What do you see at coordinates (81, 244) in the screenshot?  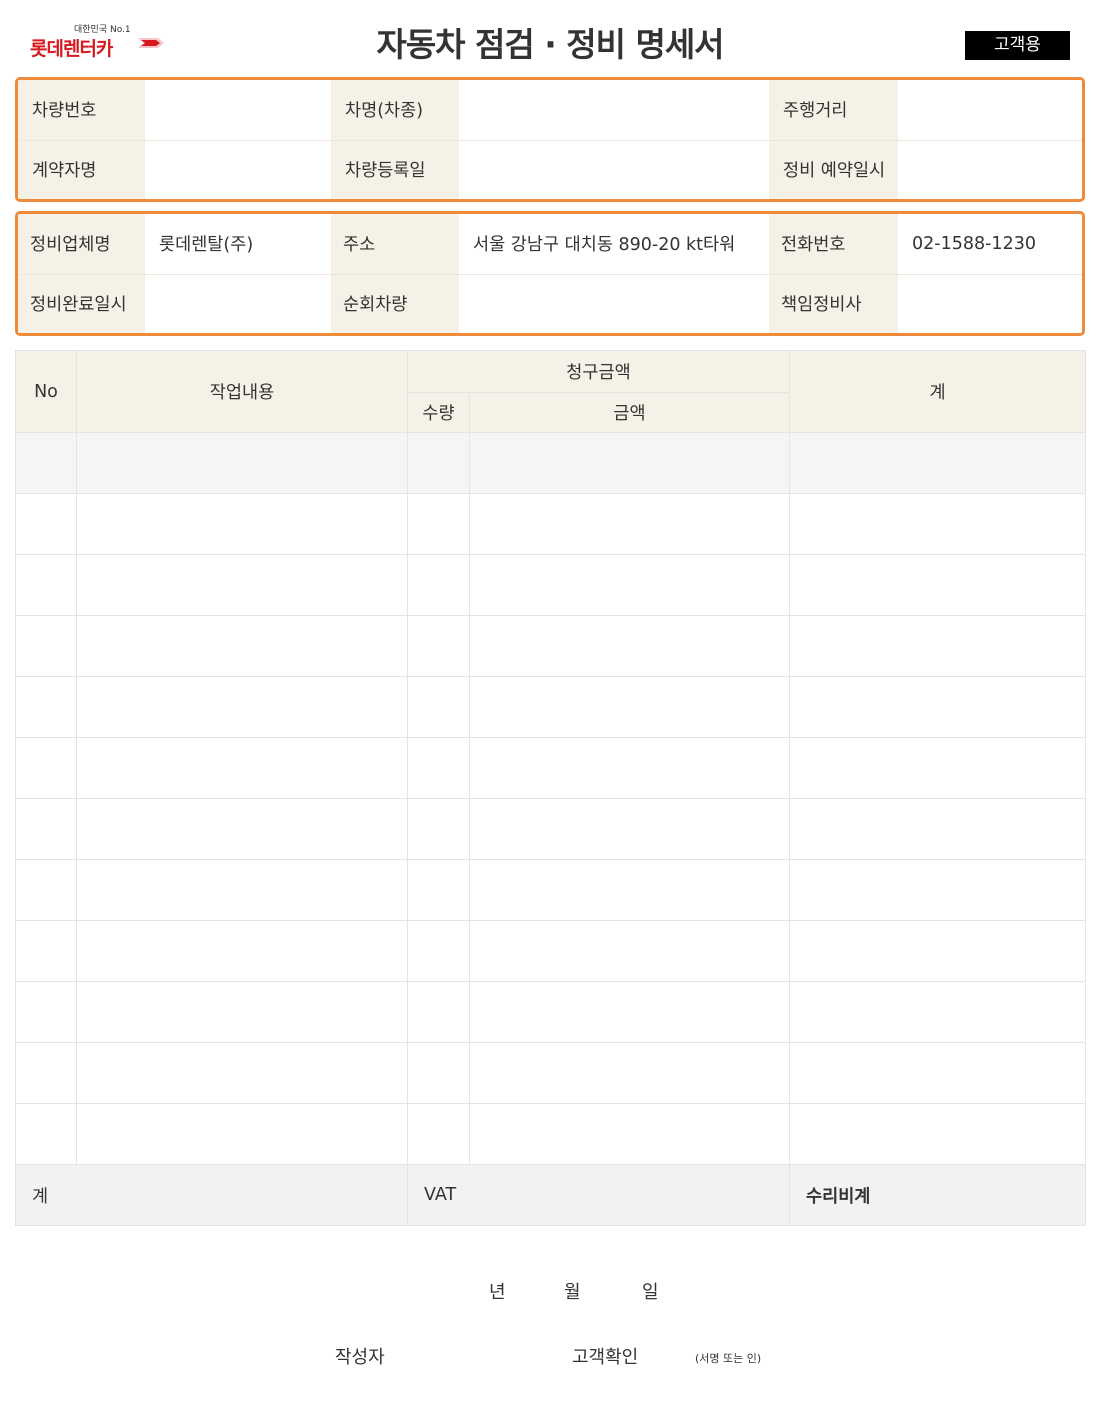 I see `shop-name-label: 정비업체명` at bounding box center [81, 244].